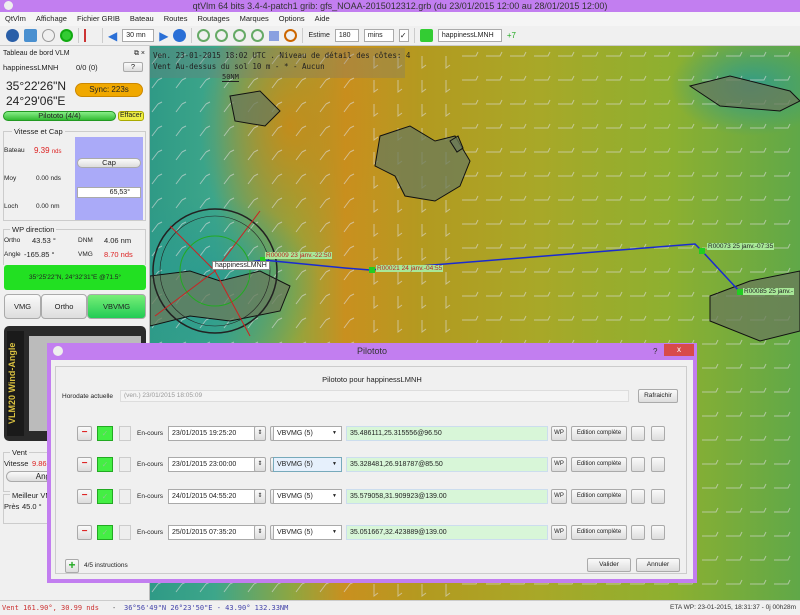  Describe the element at coordinates (222, 35) in the screenshot. I see `zoom-out-icon` at that location.